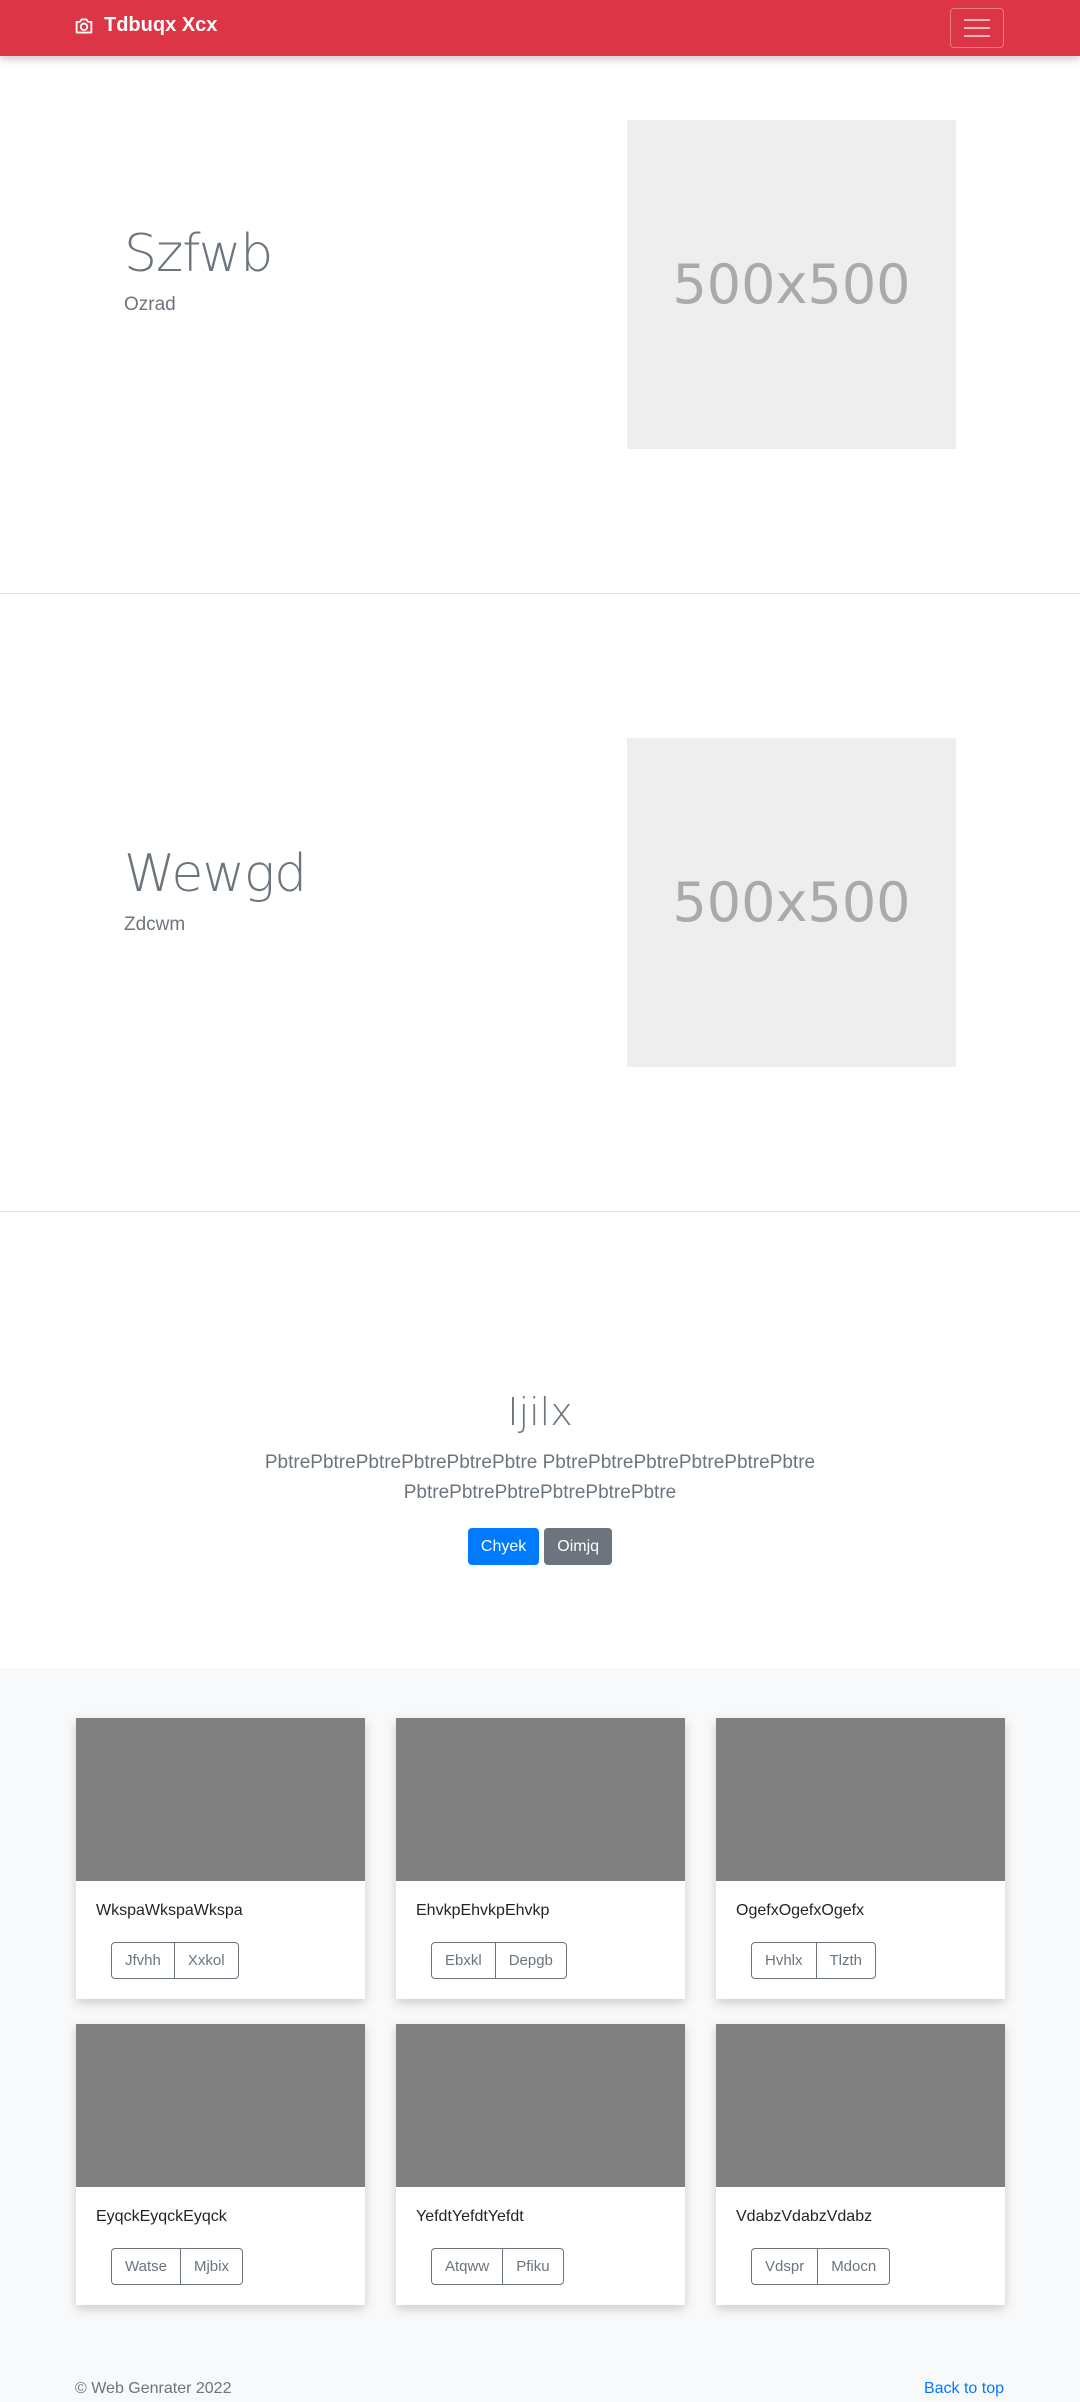 Image resolution: width=1080 pixels, height=2402 pixels. I want to click on card-button: Xxkol, so click(206, 1960).